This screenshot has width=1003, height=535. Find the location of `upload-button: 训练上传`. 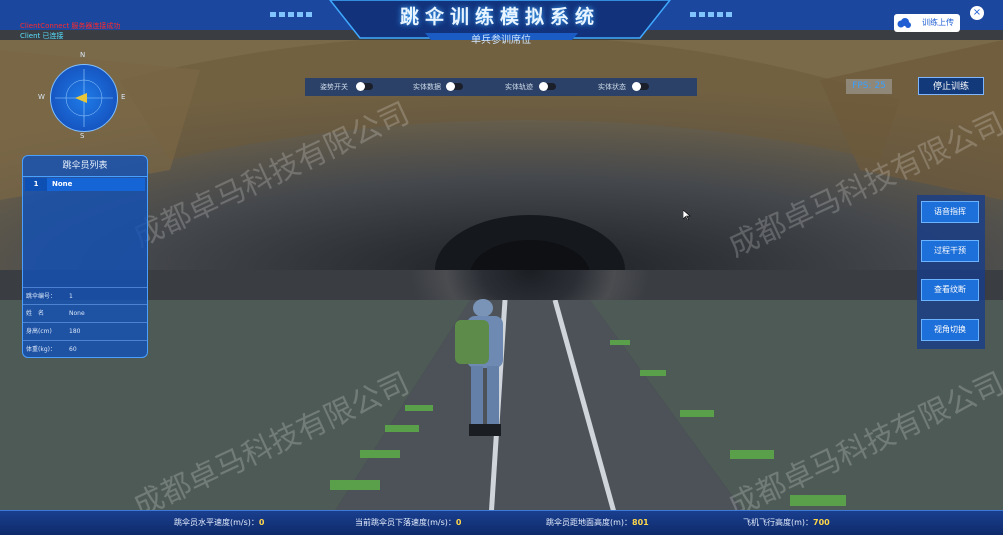

upload-button: 训练上传 is located at coordinates (927, 23).